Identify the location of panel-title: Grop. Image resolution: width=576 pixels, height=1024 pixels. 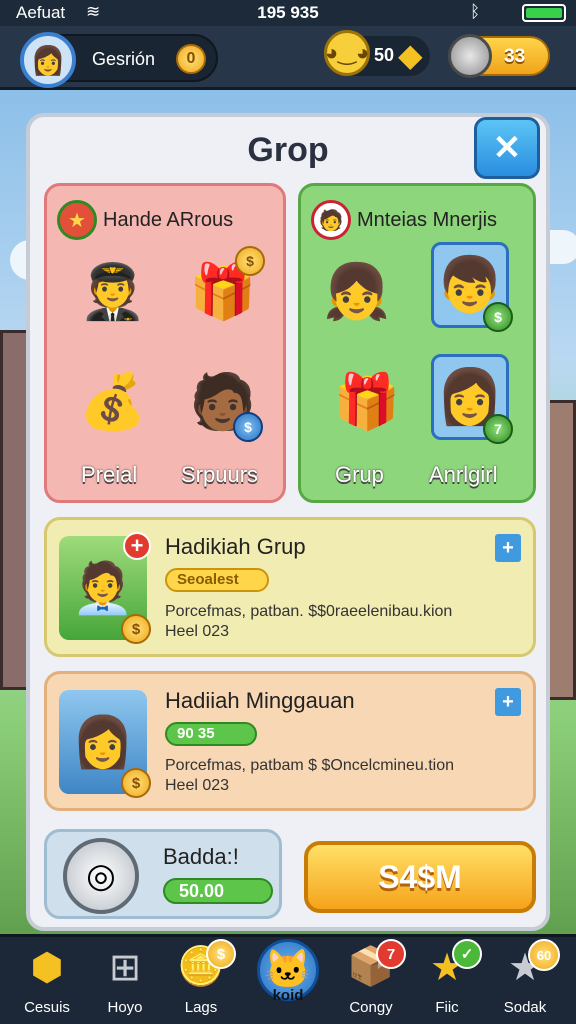
(288, 150).